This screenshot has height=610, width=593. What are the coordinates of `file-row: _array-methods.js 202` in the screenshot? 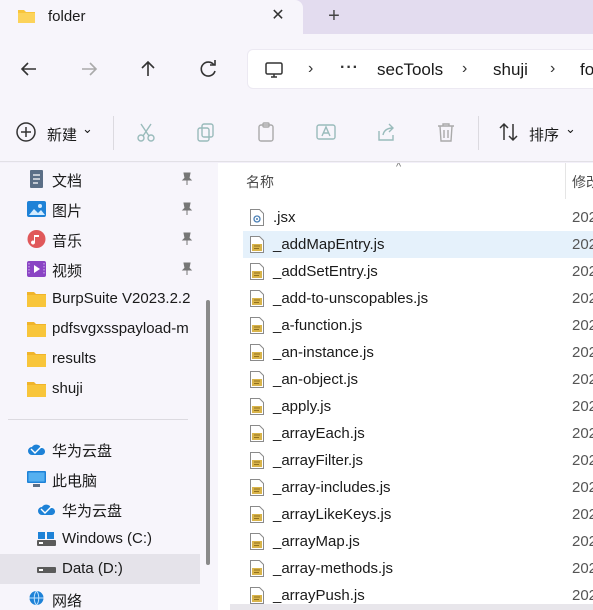 It's located at (418, 568).